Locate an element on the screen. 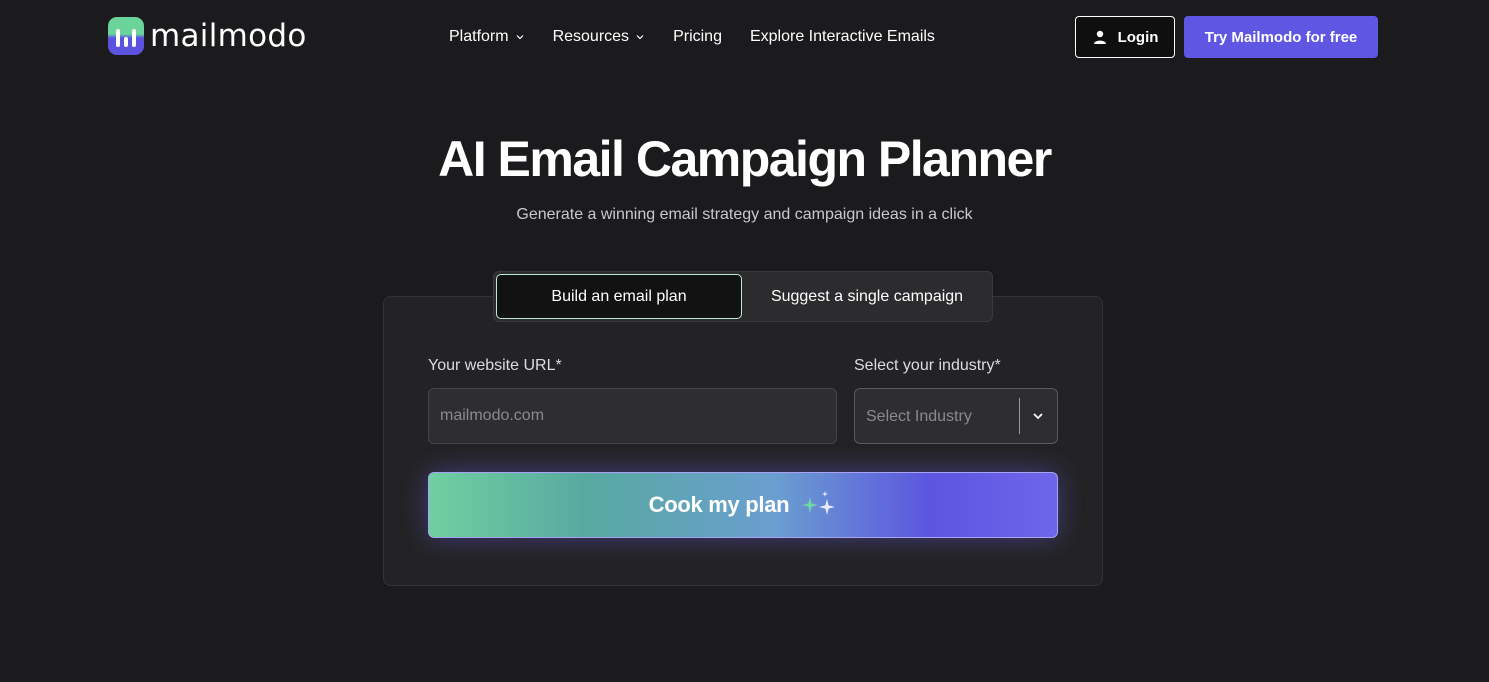 This screenshot has height=682, width=1489. try-free-button: Try Mailmodo for free is located at coordinates (1281, 37).